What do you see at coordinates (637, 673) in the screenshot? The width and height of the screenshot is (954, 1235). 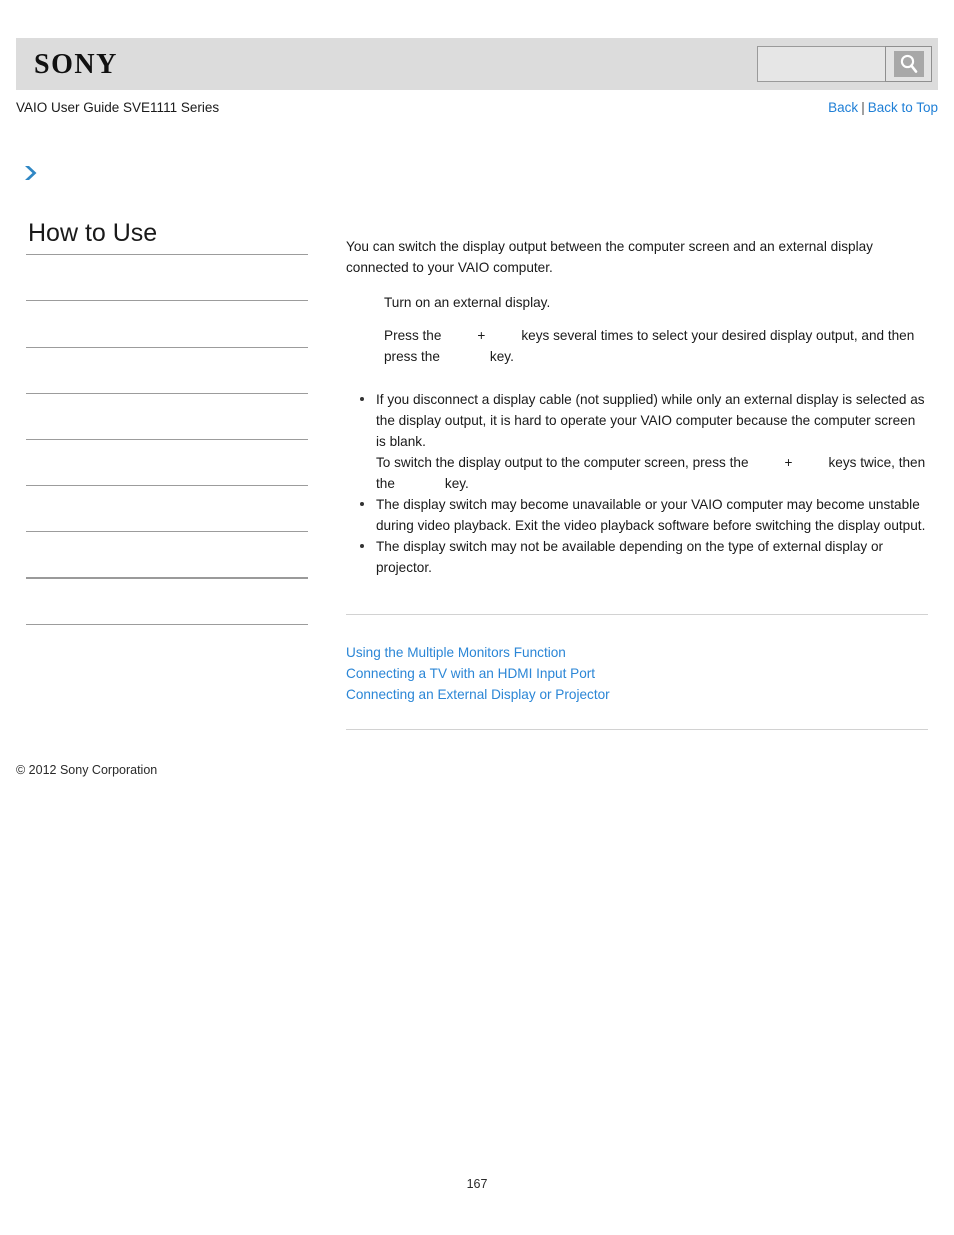 I see `related-link-2: Connecting a TV with an HDMI Input Port` at bounding box center [637, 673].